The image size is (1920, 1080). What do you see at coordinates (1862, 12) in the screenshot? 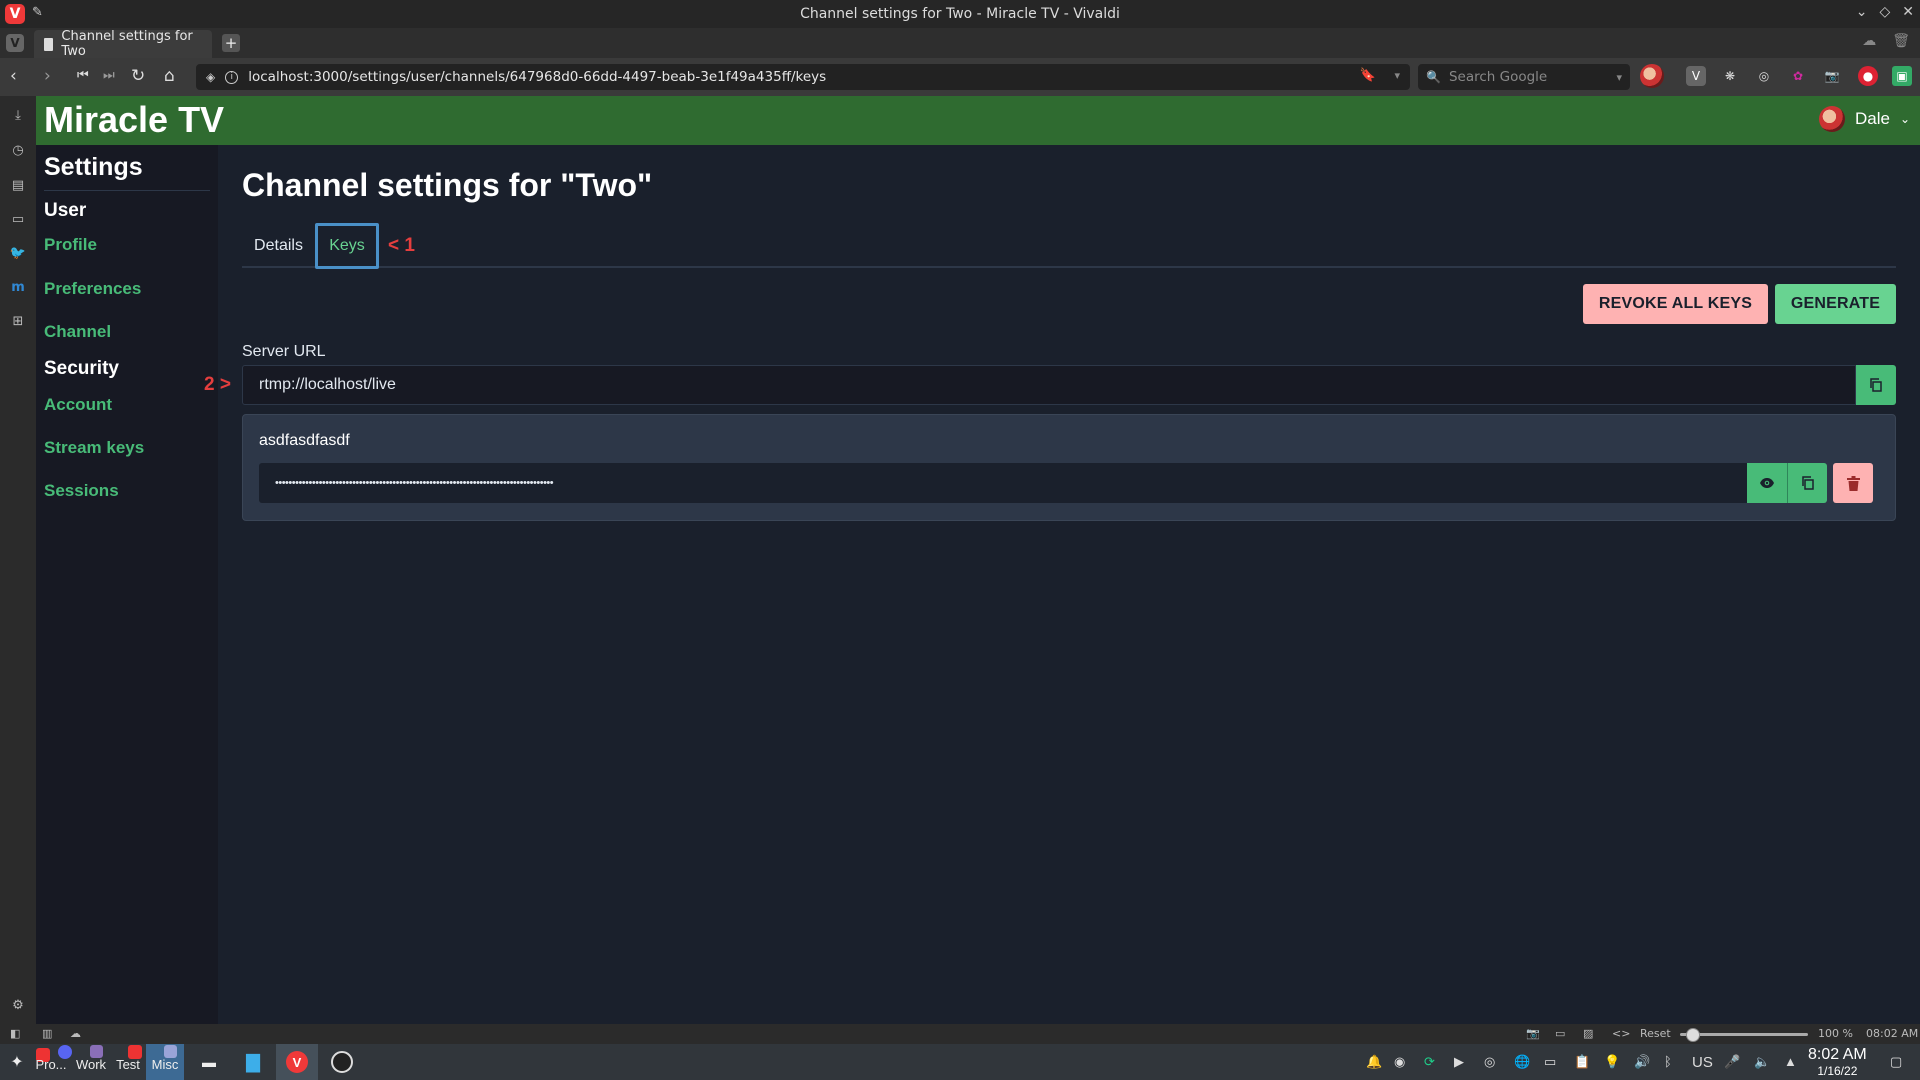
I see `minimize-icon: ⌄` at bounding box center [1862, 12].